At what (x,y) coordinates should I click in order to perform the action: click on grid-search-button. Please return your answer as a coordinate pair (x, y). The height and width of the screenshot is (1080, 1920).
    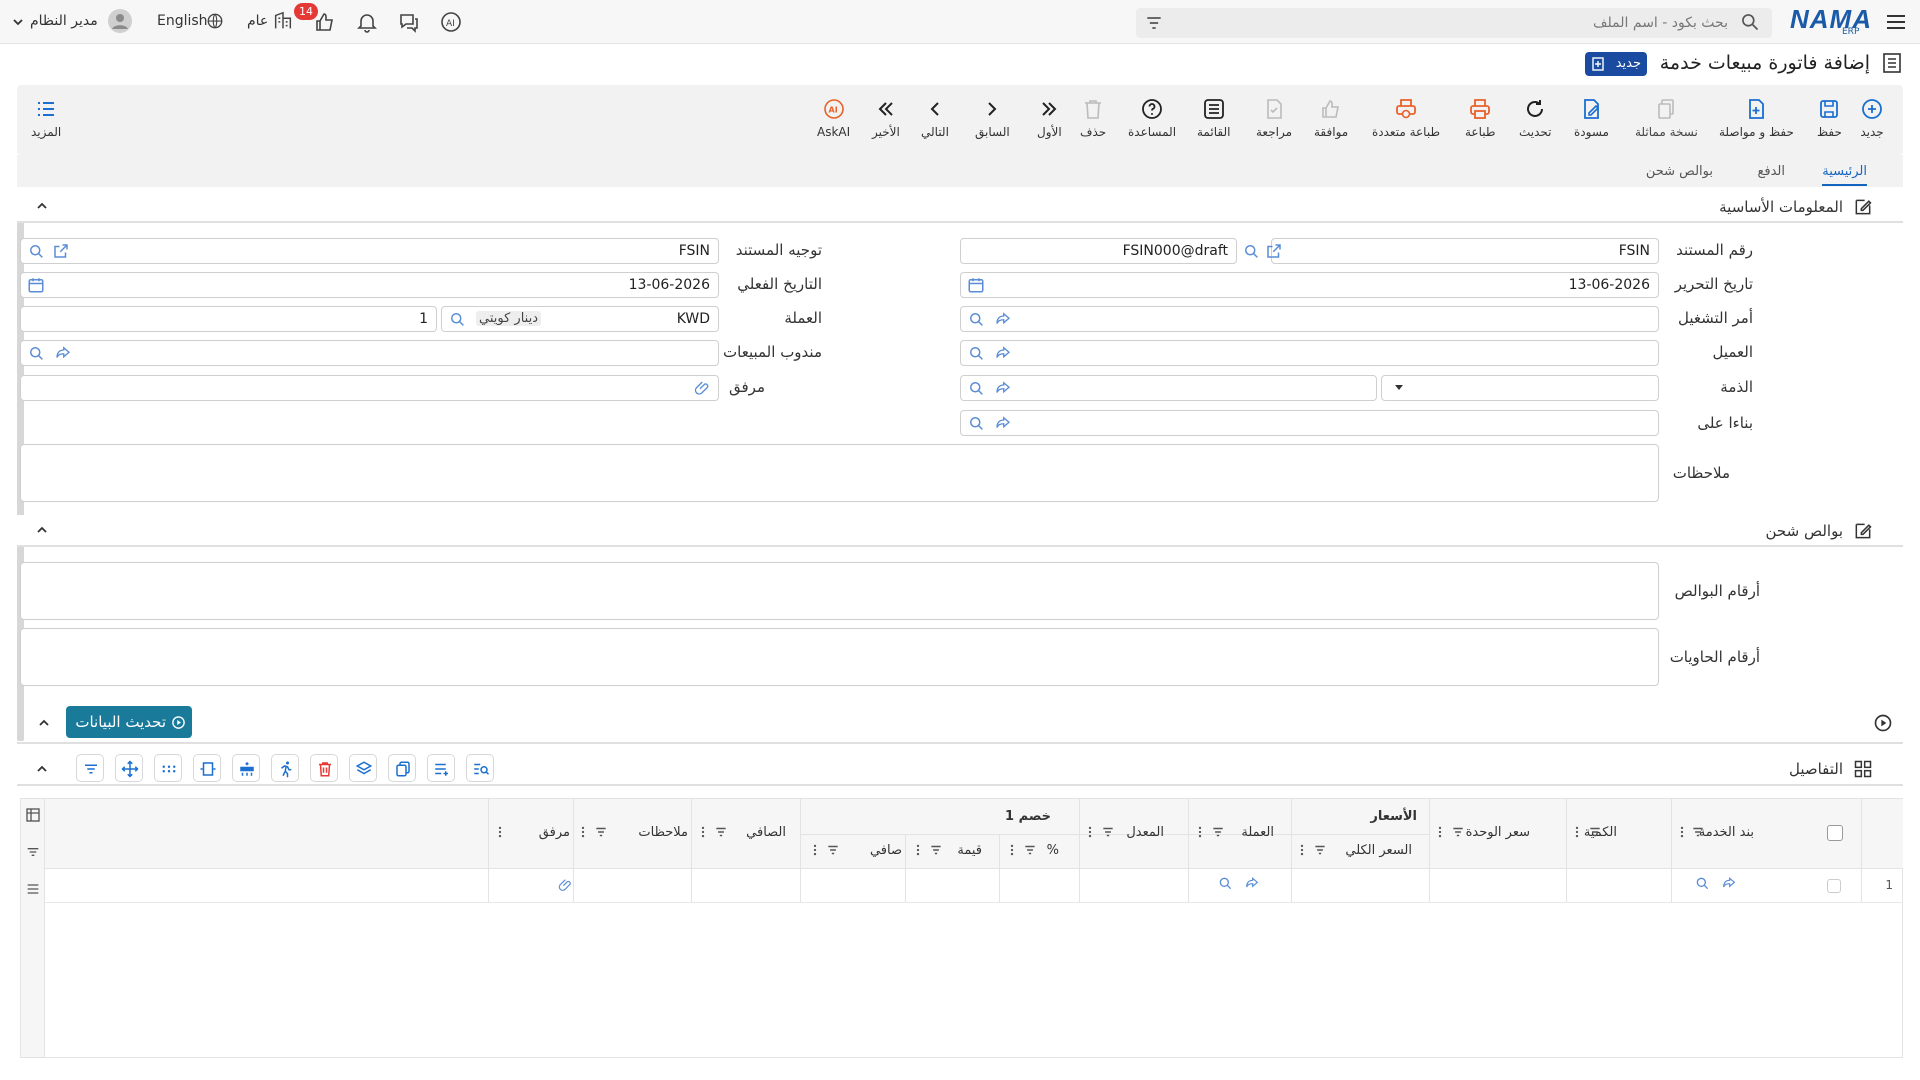
    Looking at the image, I should click on (480, 768).